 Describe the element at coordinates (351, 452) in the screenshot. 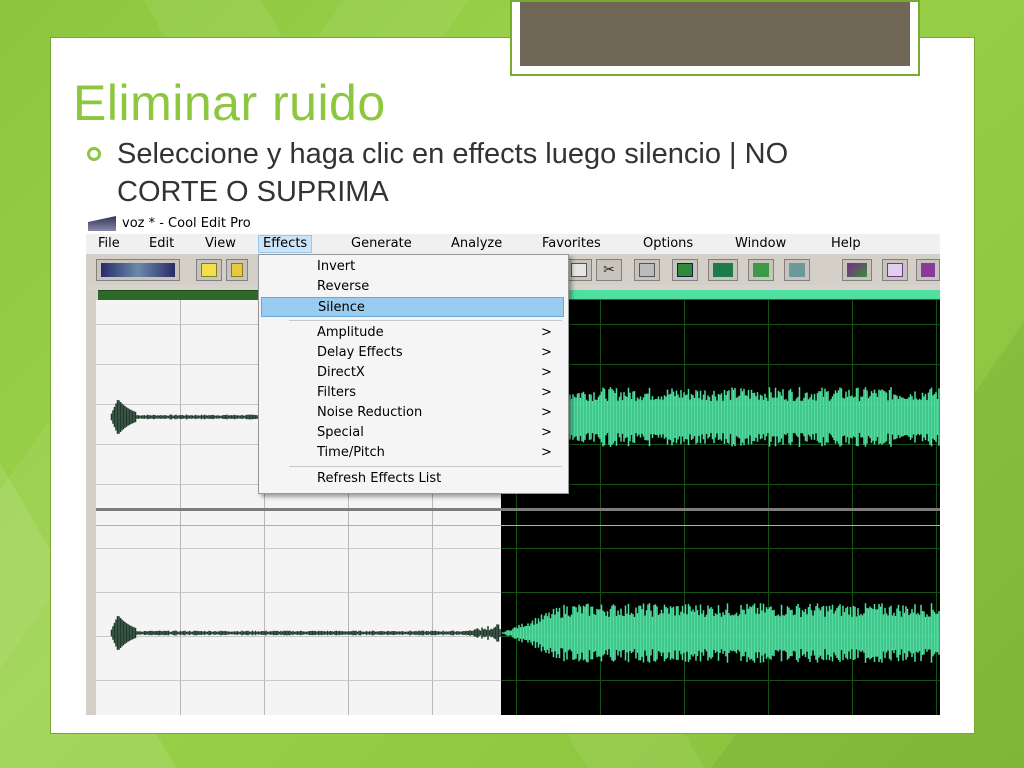

I see `menu-item-label: Time/Pitch` at that location.